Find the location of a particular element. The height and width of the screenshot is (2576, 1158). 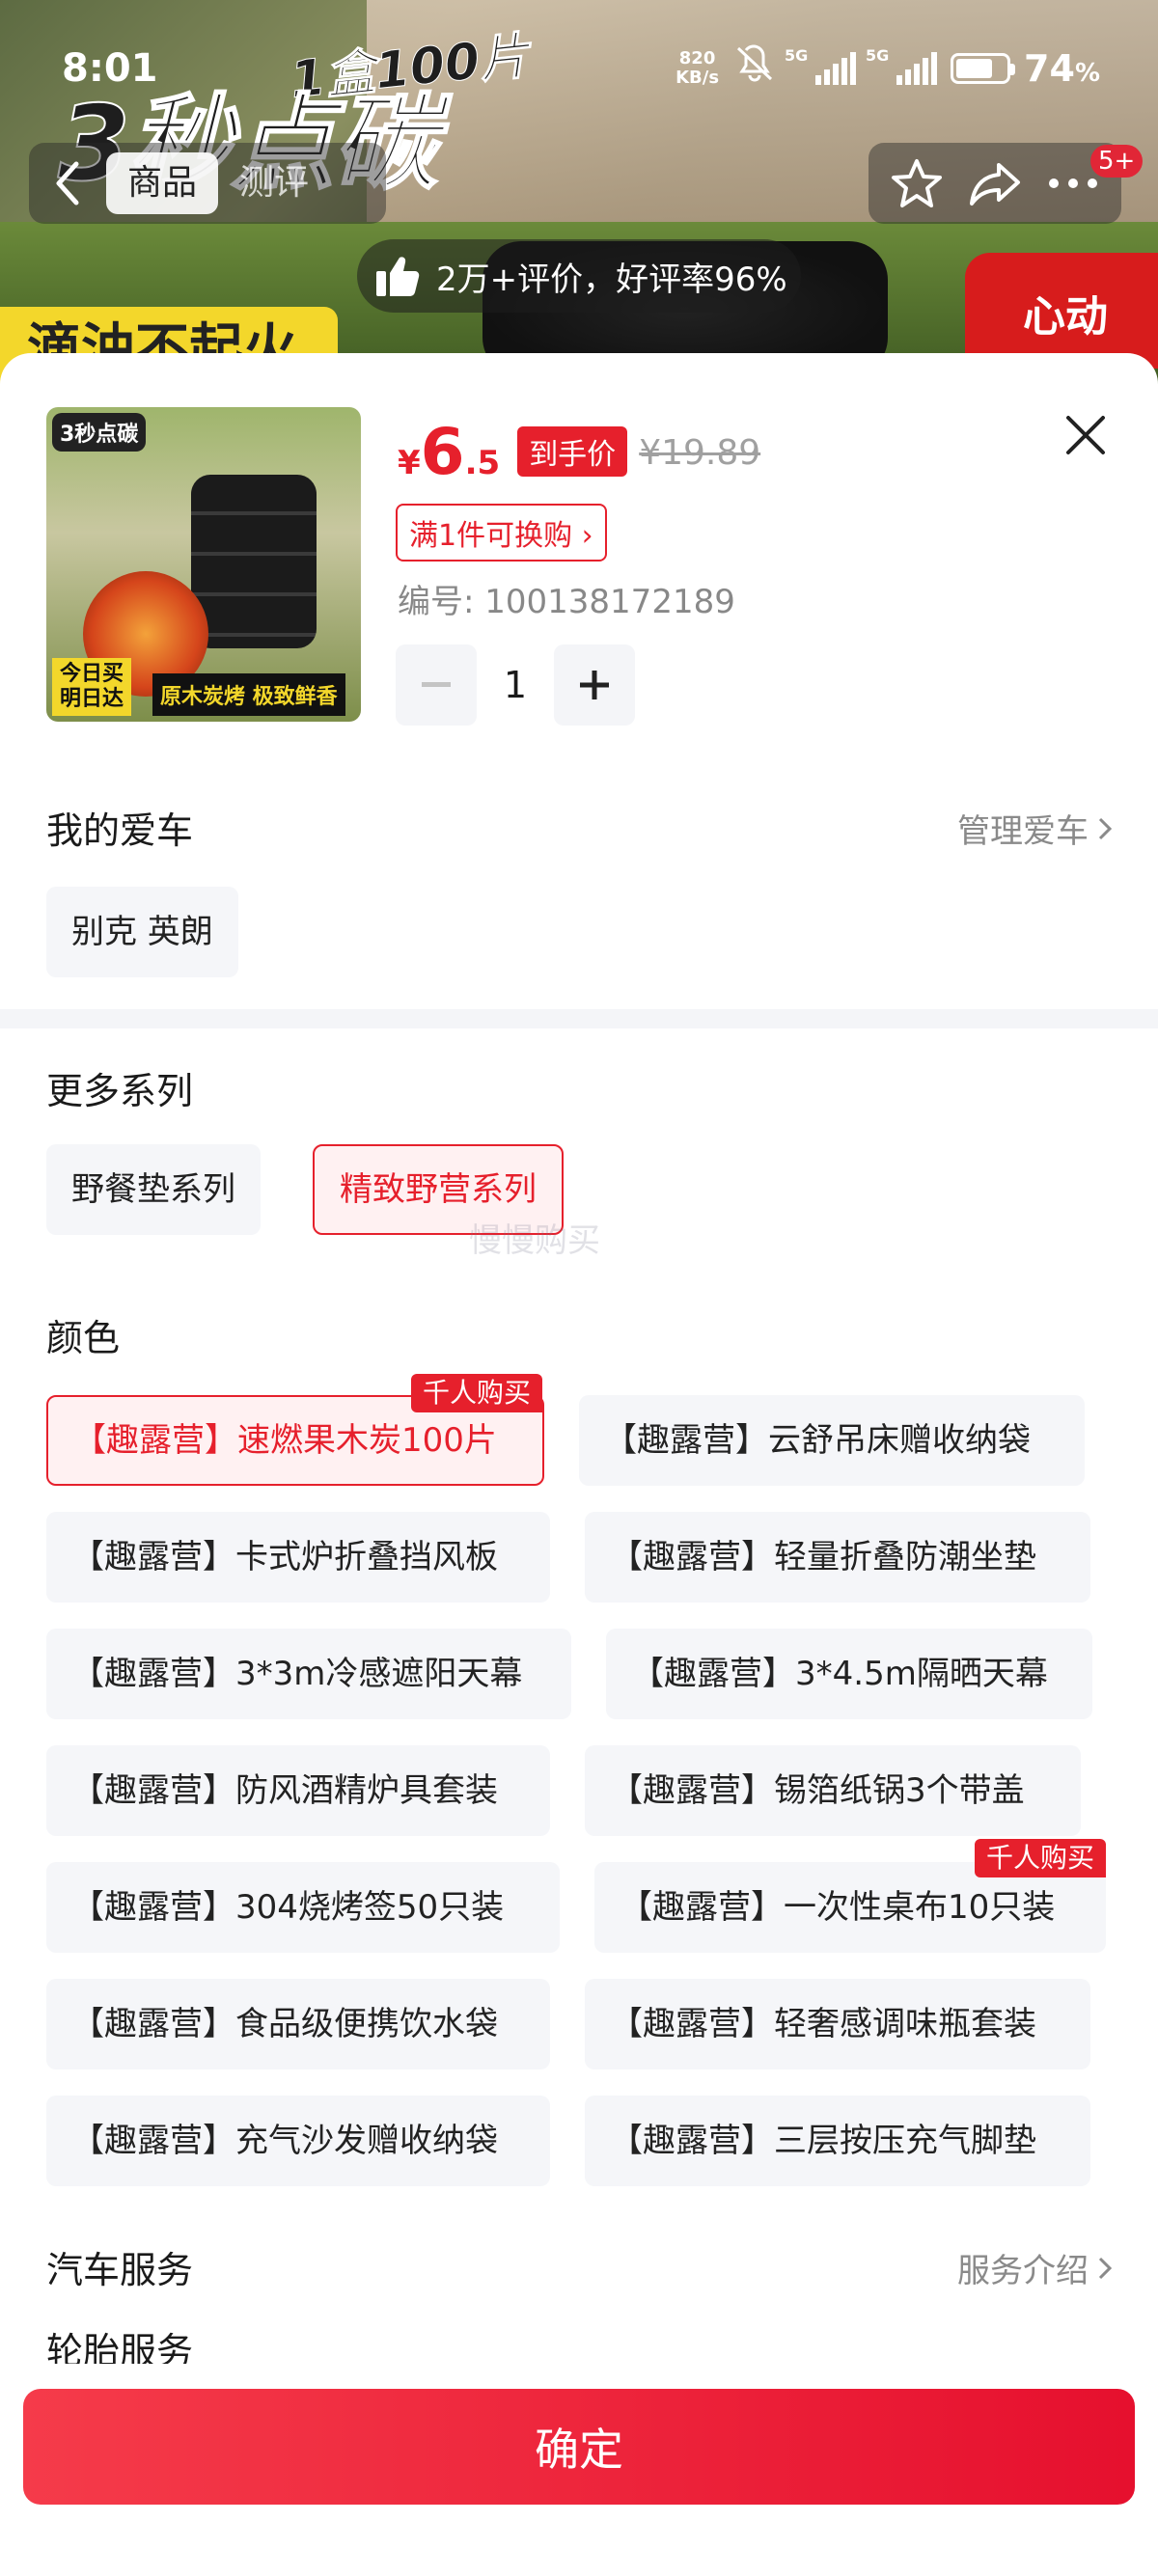

close-button is located at coordinates (1085, 435).